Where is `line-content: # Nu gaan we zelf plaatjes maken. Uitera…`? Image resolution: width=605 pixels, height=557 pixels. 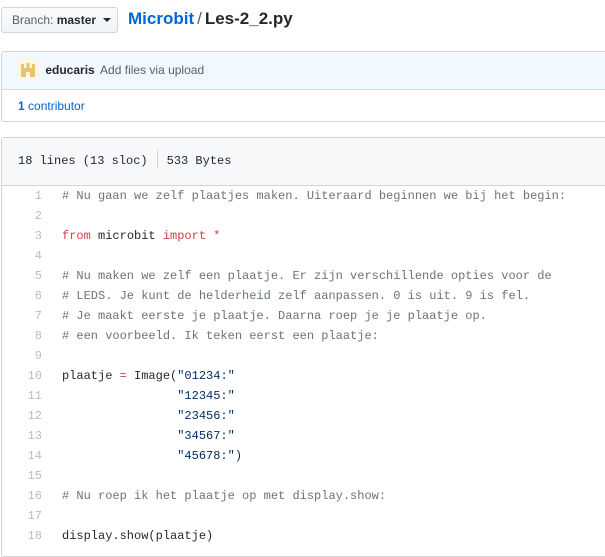 line-content: # Nu gaan we zelf plaatjes maken. Uitera… is located at coordinates (309, 196).